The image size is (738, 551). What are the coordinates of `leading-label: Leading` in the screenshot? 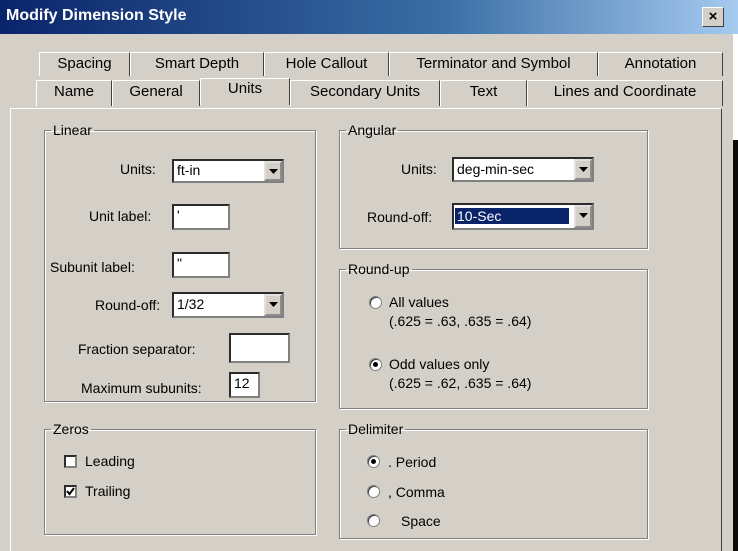 It's located at (110, 461).